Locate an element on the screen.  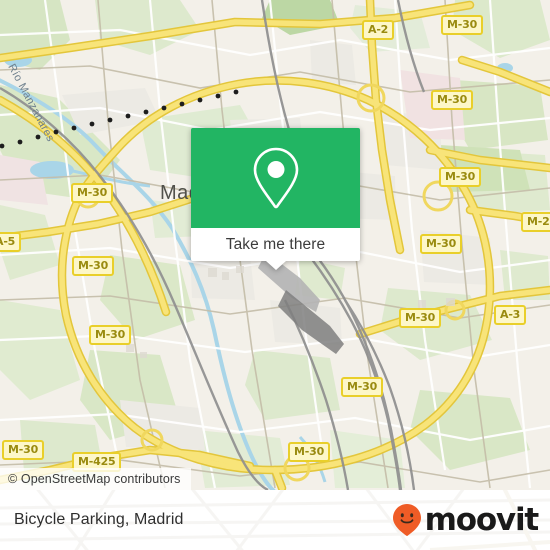
take-me-there-label: Take me there is located at coordinates (275, 244).